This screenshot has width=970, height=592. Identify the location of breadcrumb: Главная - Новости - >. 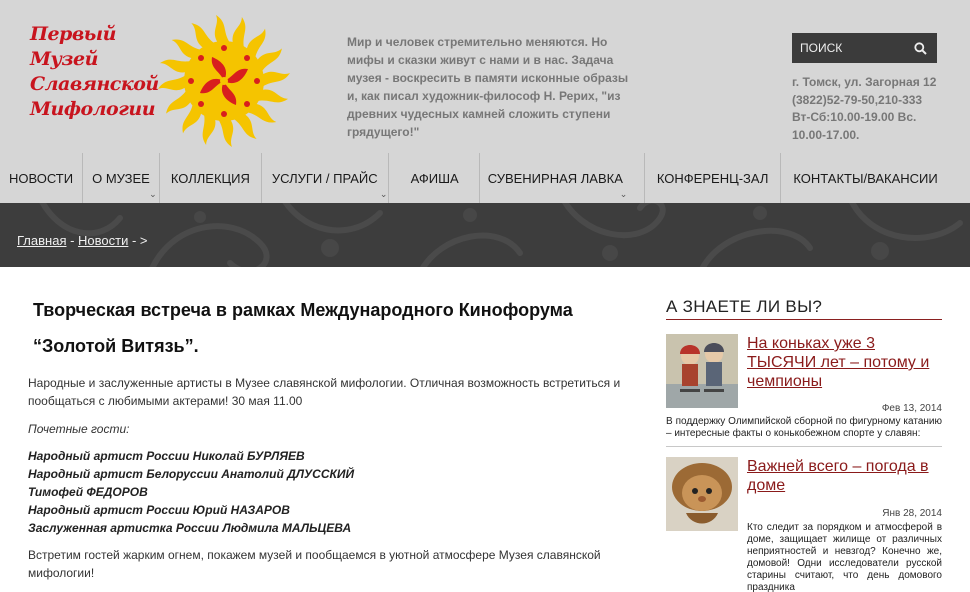
(82, 240).